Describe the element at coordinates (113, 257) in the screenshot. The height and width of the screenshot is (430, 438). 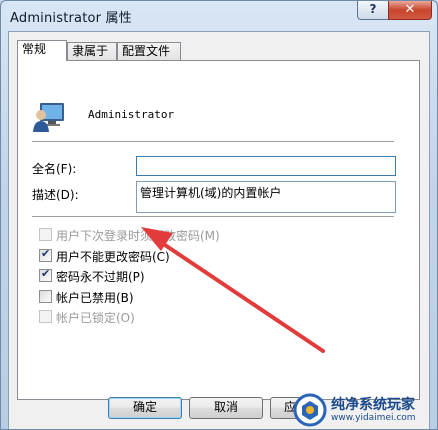
I see `cannot-change-password-label: 用户不能更改密码(C)` at that location.